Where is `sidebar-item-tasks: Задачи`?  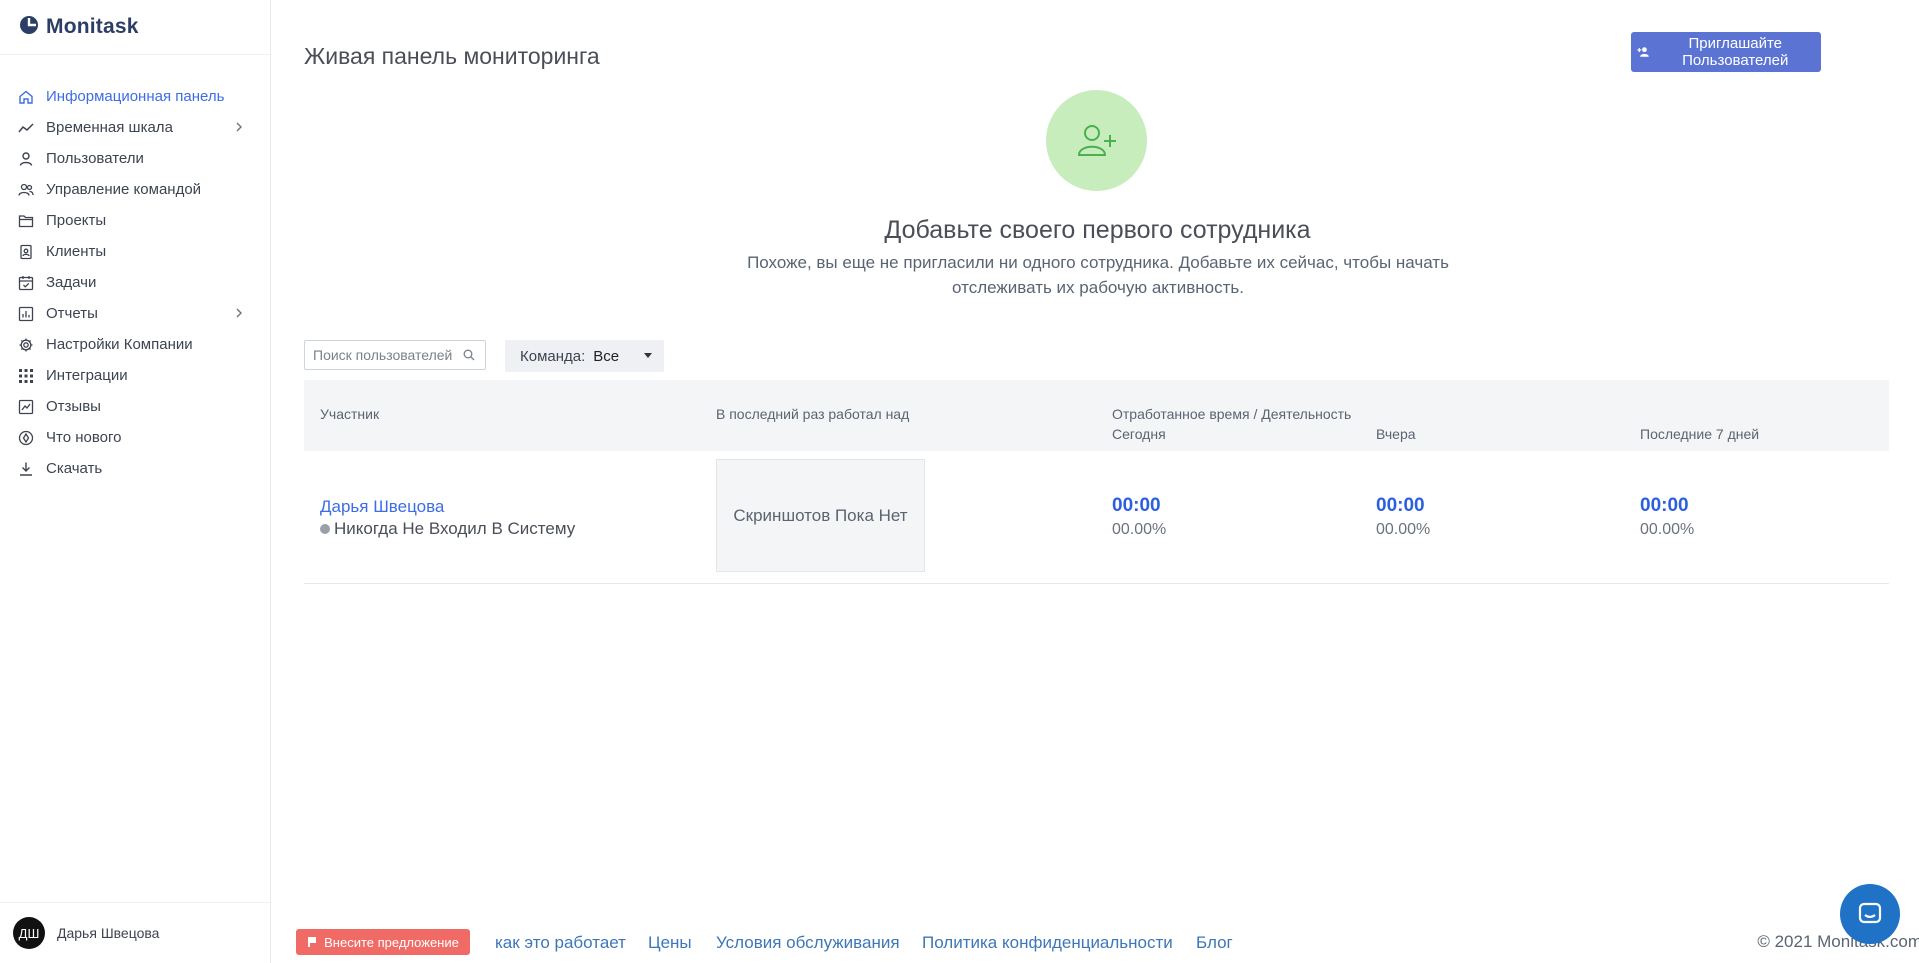 sidebar-item-tasks: Задачи is located at coordinates (135, 282).